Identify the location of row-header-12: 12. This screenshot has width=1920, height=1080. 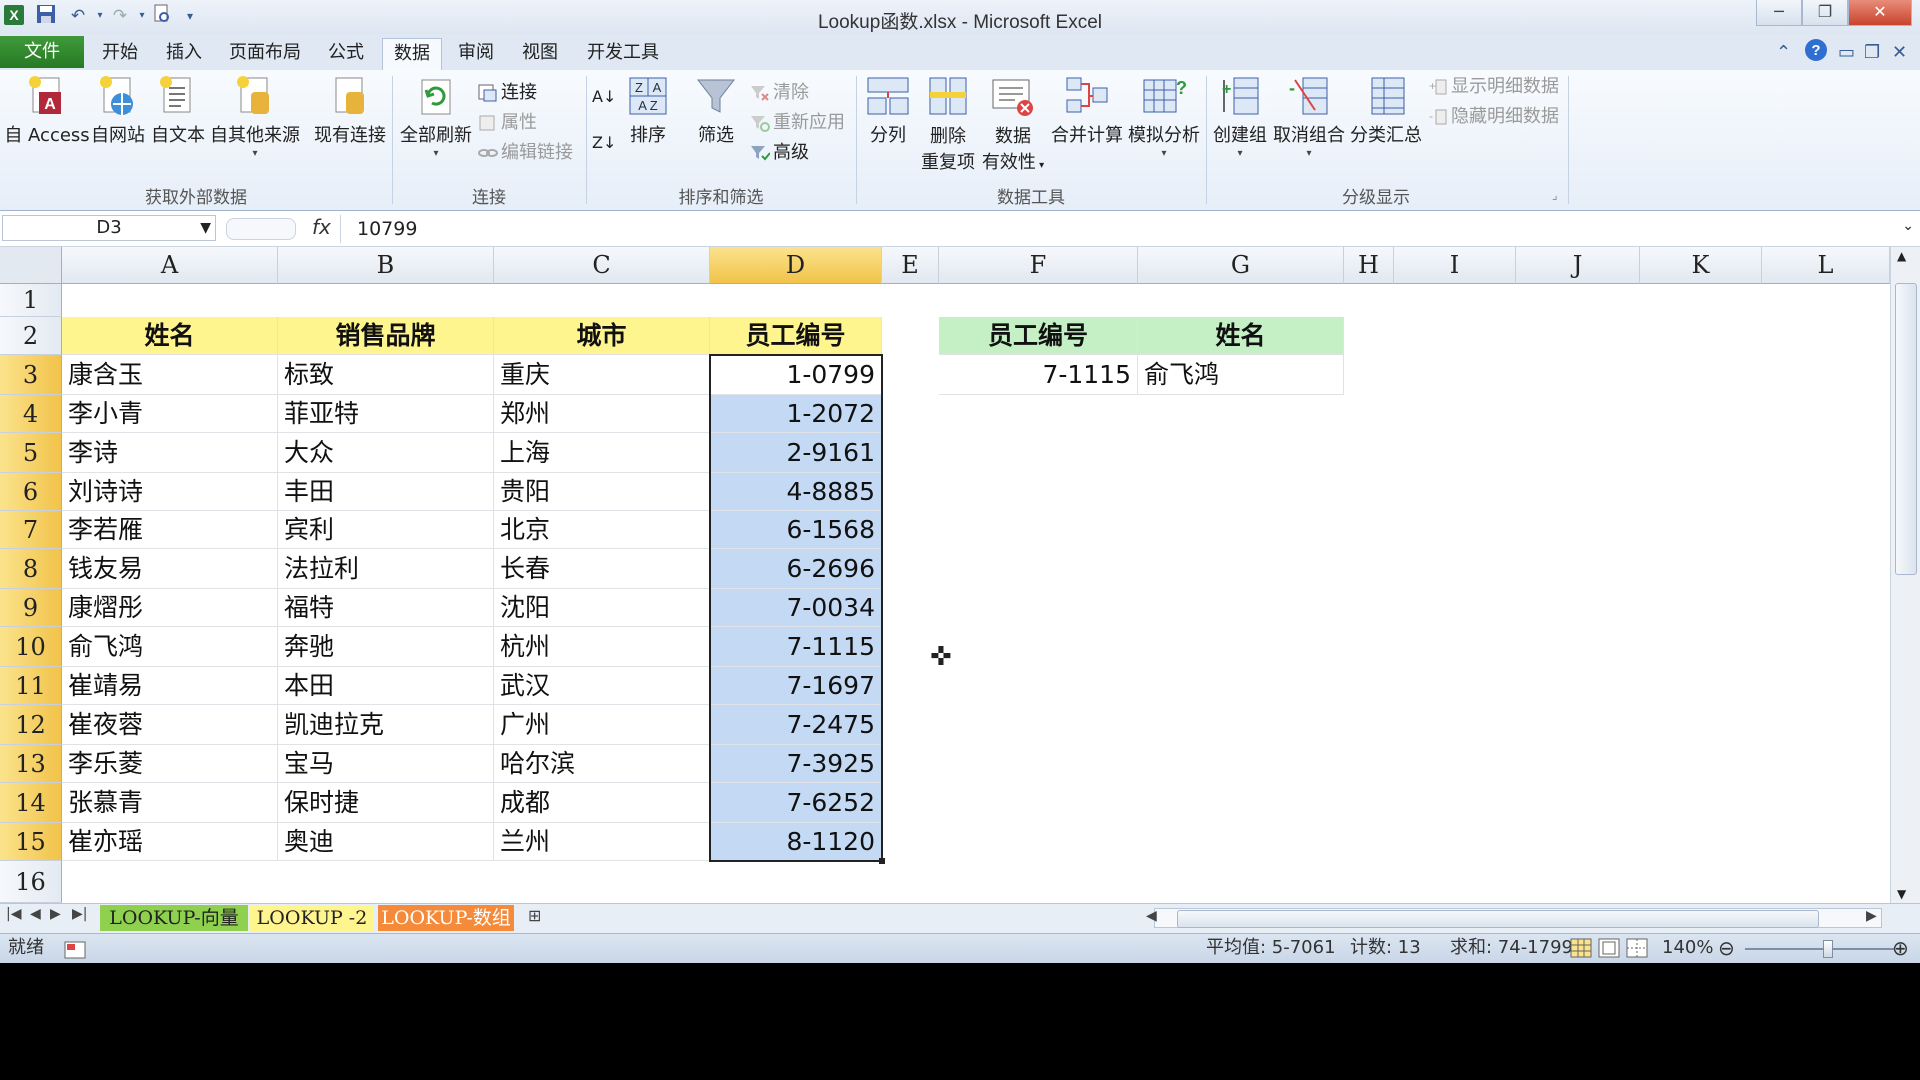
(31, 725).